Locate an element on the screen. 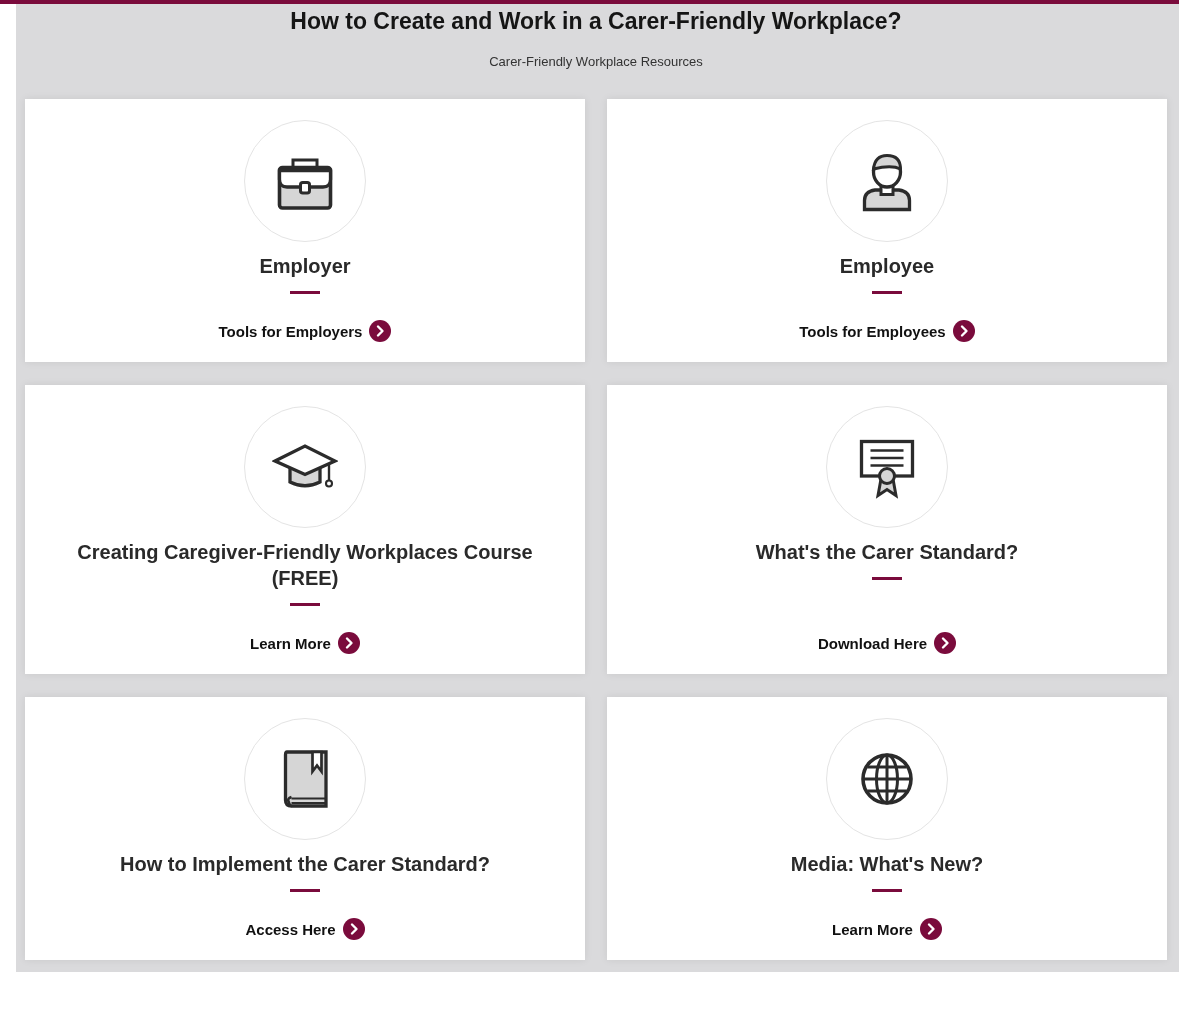 The height and width of the screenshot is (1024, 1179). card-link: Access Here is located at coordinates (305, 929).